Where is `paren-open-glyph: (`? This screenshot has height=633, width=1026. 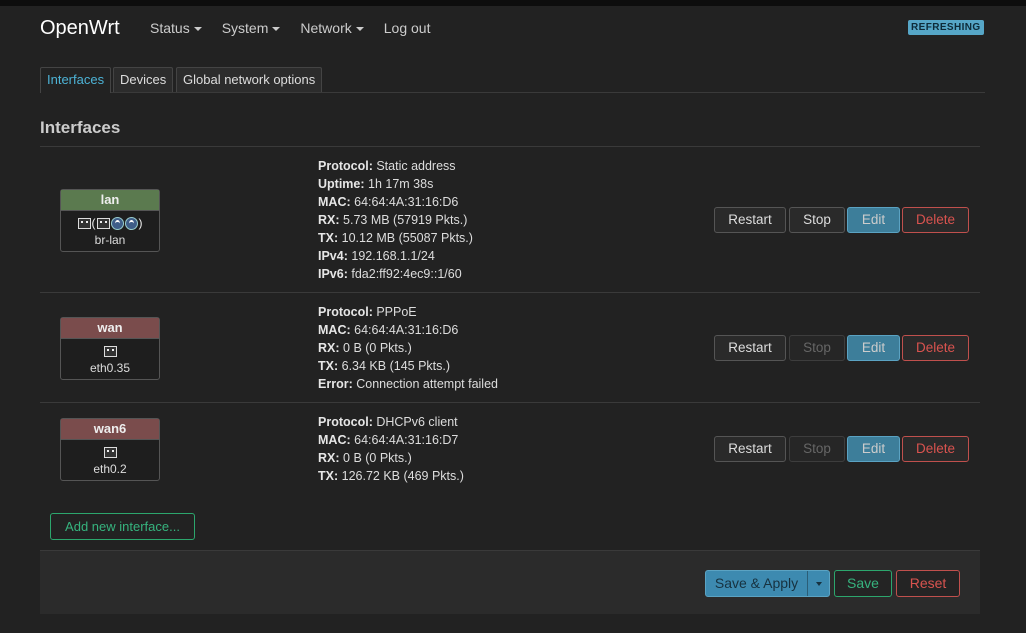 paren-open-glyph: ( is located at coordinates (93, 223).